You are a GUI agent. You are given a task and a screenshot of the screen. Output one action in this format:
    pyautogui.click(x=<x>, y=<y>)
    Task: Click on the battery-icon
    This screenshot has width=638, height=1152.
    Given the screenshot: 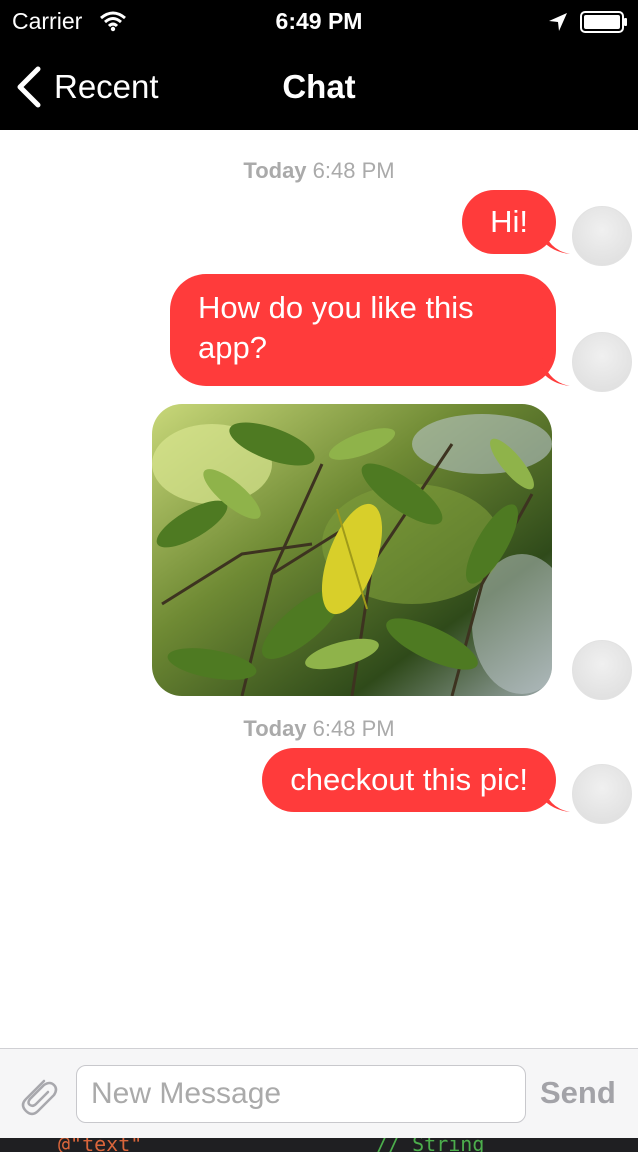 What is the action you would take?
    pyautogui.click(x=603, y=22)
    